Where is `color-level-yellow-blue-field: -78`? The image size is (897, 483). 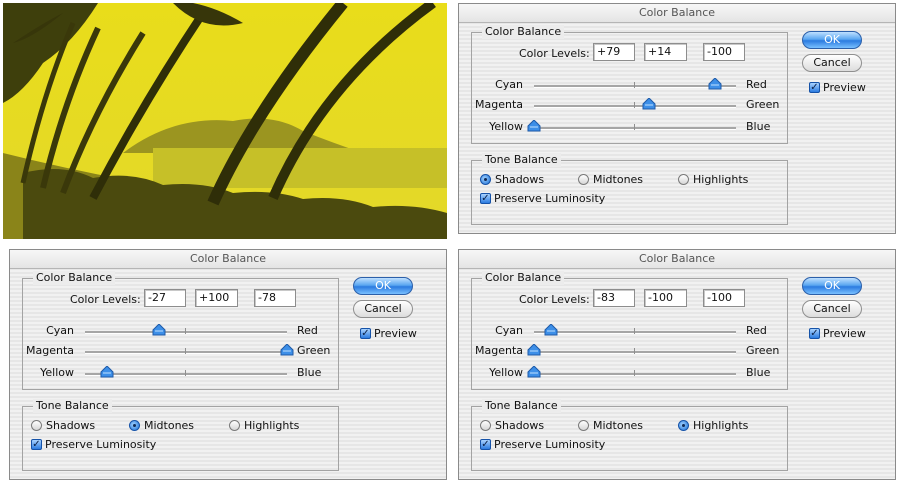 color-level-yellow-blue-field: -78 is located at coordinates (275, 298).